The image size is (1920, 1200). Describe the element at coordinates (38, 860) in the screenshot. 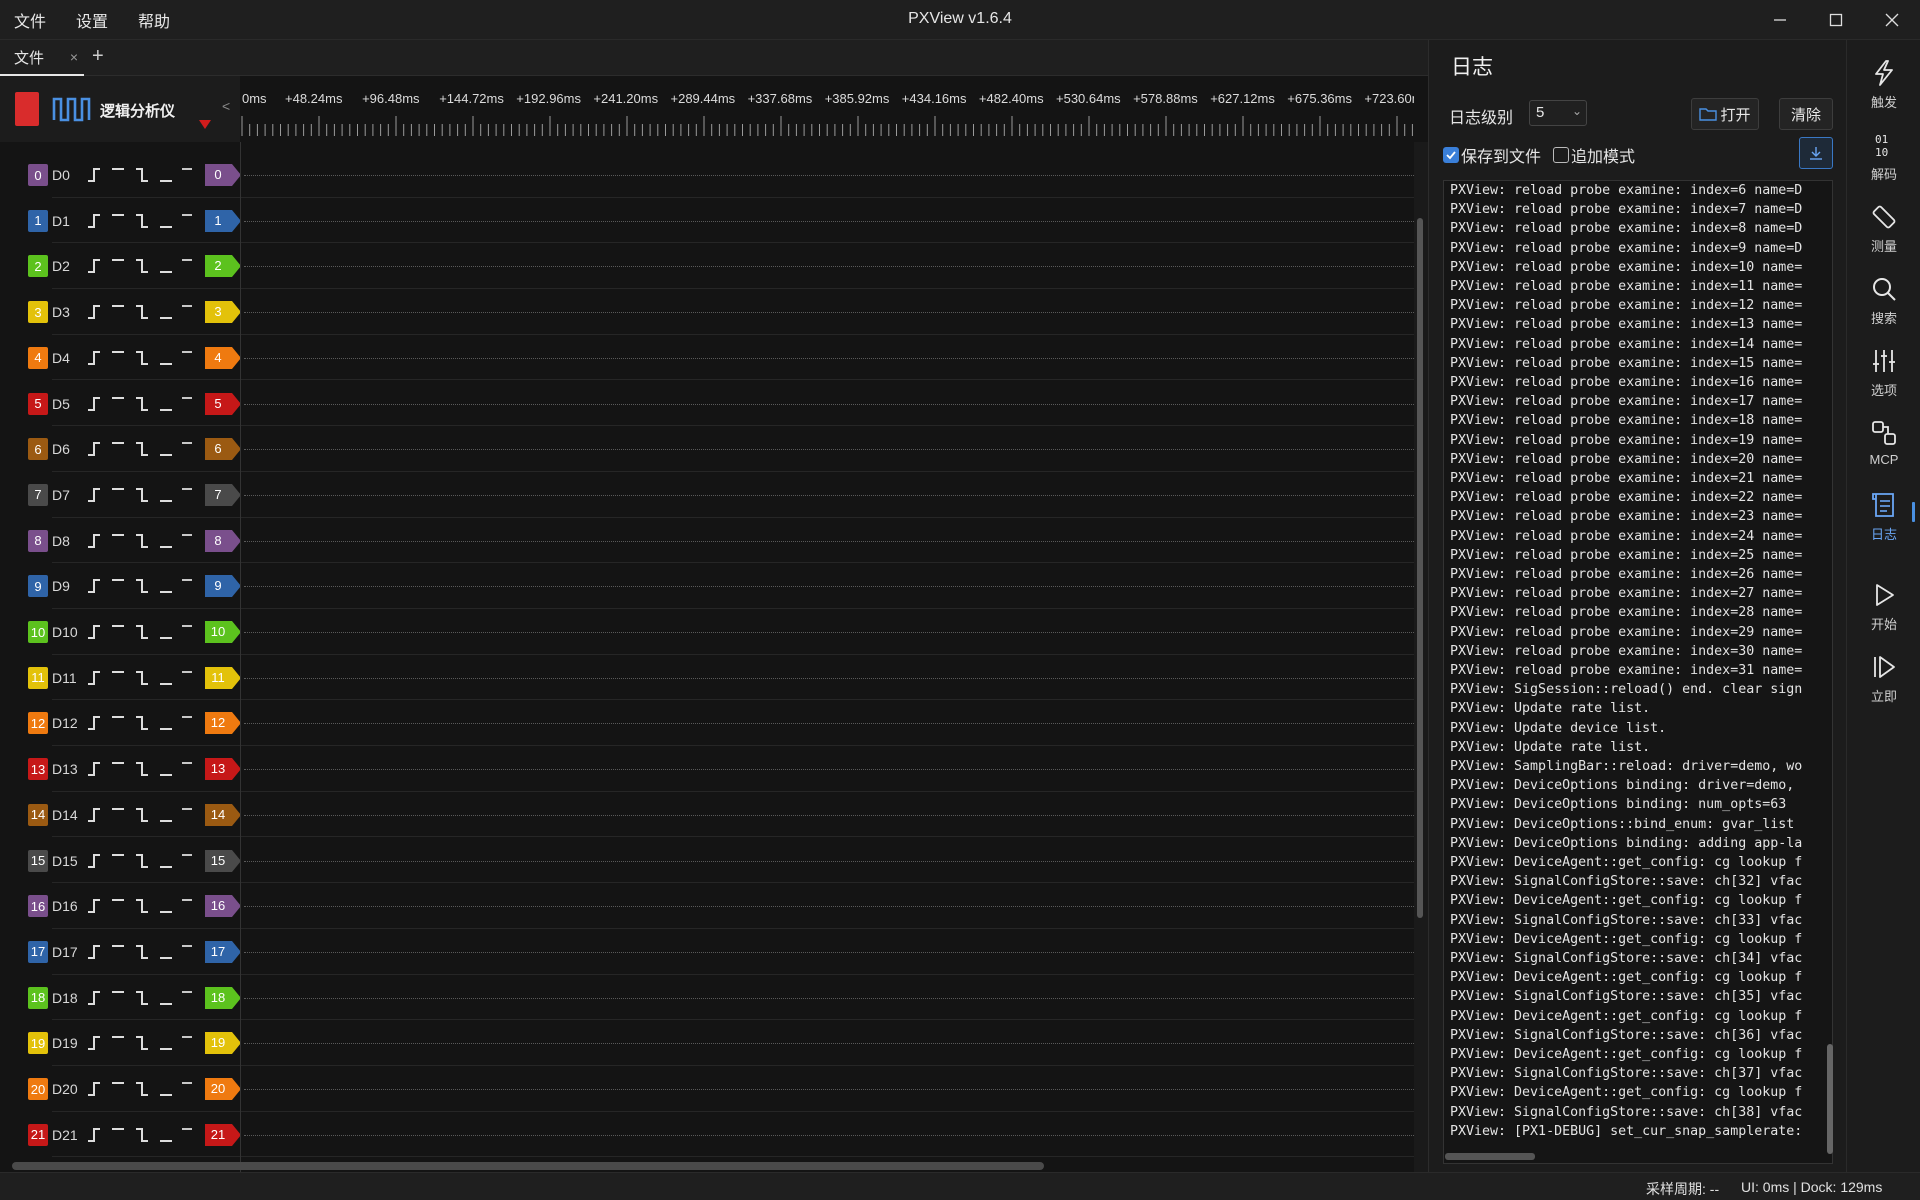

I see `channel-index-badge: 15` at that location.